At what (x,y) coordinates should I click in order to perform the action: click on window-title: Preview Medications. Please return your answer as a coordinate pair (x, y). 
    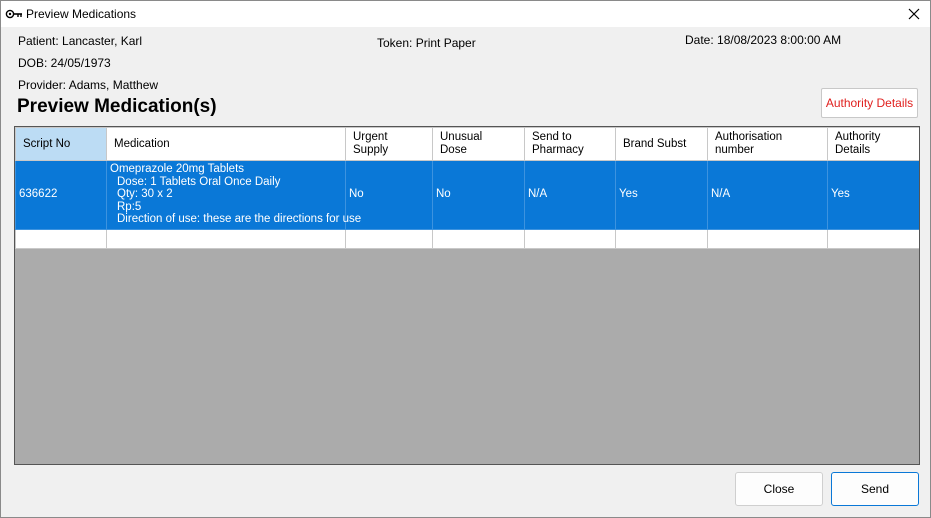
    Looking at the image, I should click on (81, 14).